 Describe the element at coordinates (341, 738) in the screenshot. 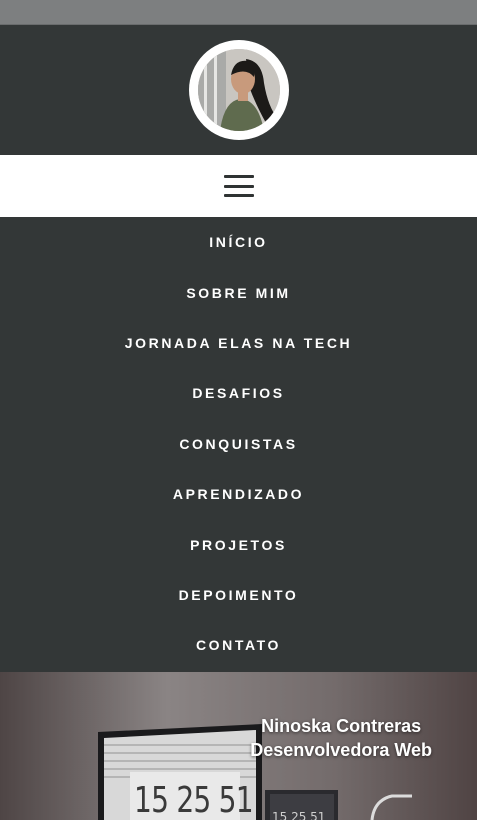

I see `hero-text-block: Ninoska Contreras Desenvolvedora Web` at that location.